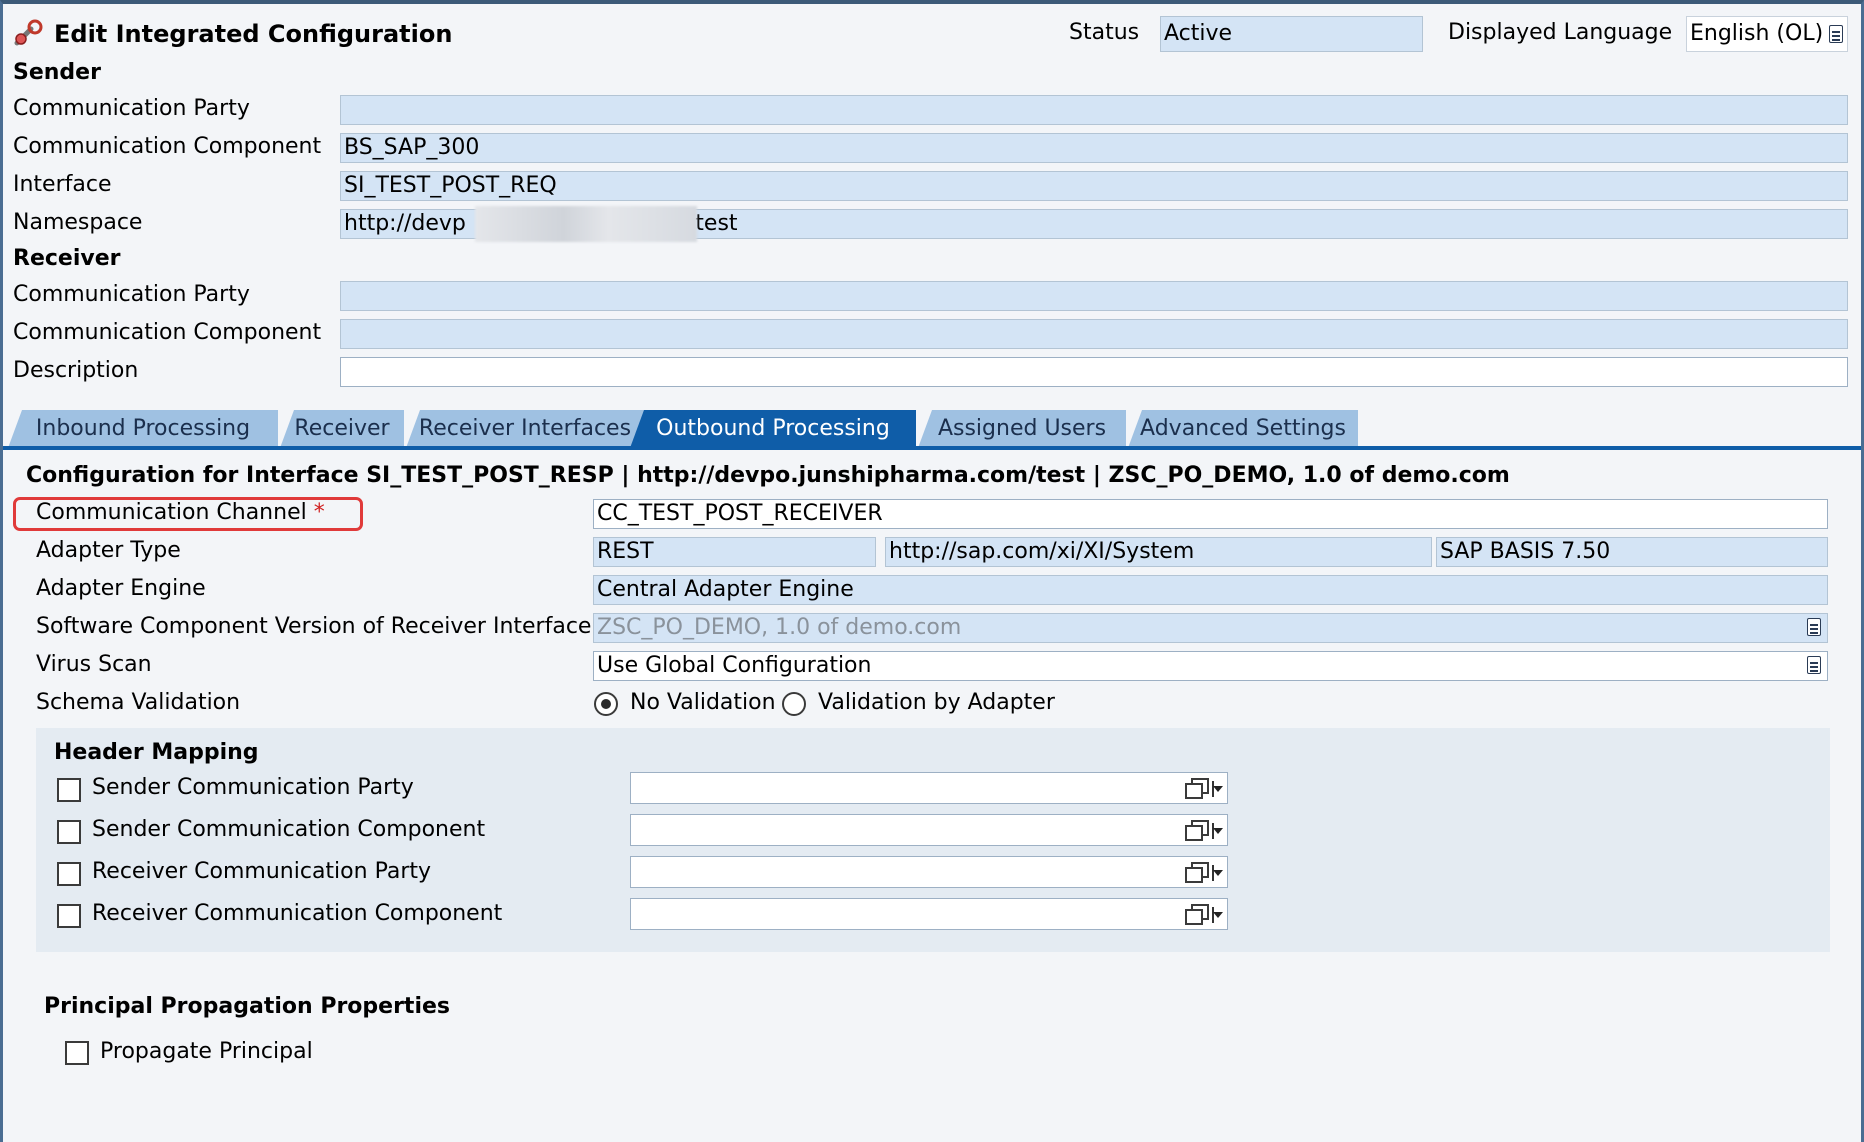 The height and width of the screenshot is (1142, 1864). Describe the element at coordinates (1094, 148) in the screenshot. I see `sender-component-field: BS_SAP_300` at that location.